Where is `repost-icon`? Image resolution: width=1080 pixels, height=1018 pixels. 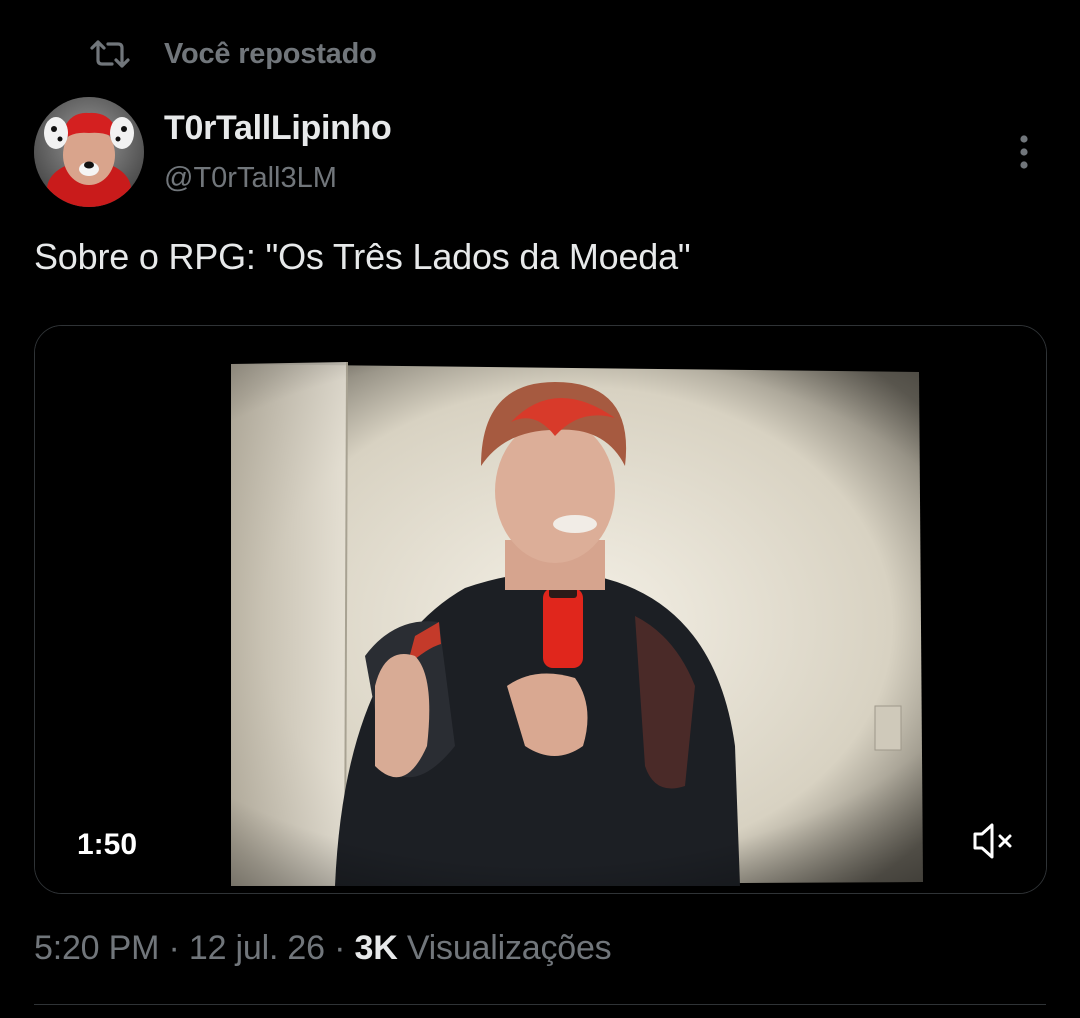
repost-icon is located at coordinates (110, 54).